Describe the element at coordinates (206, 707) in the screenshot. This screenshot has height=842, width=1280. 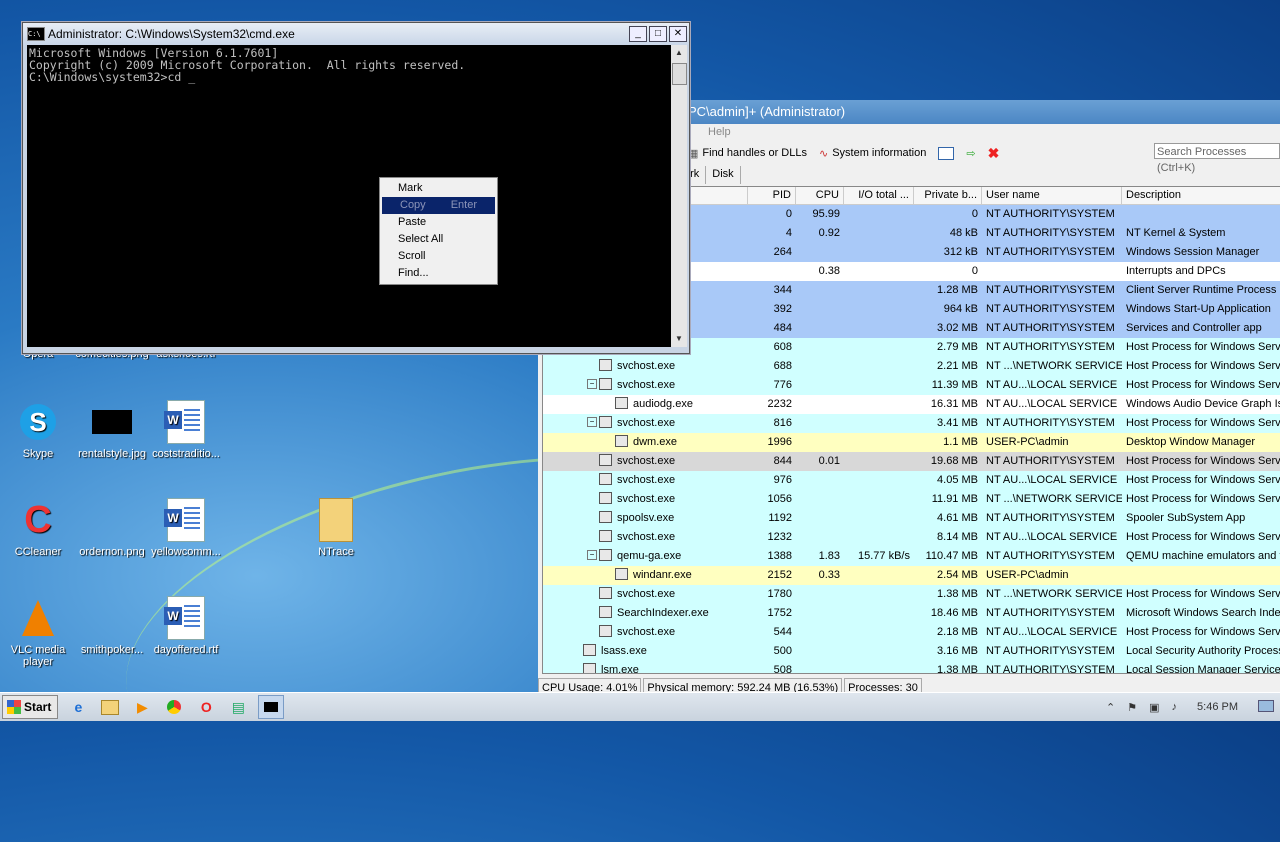
I see `opera-taskbar-icon: O` at that location.